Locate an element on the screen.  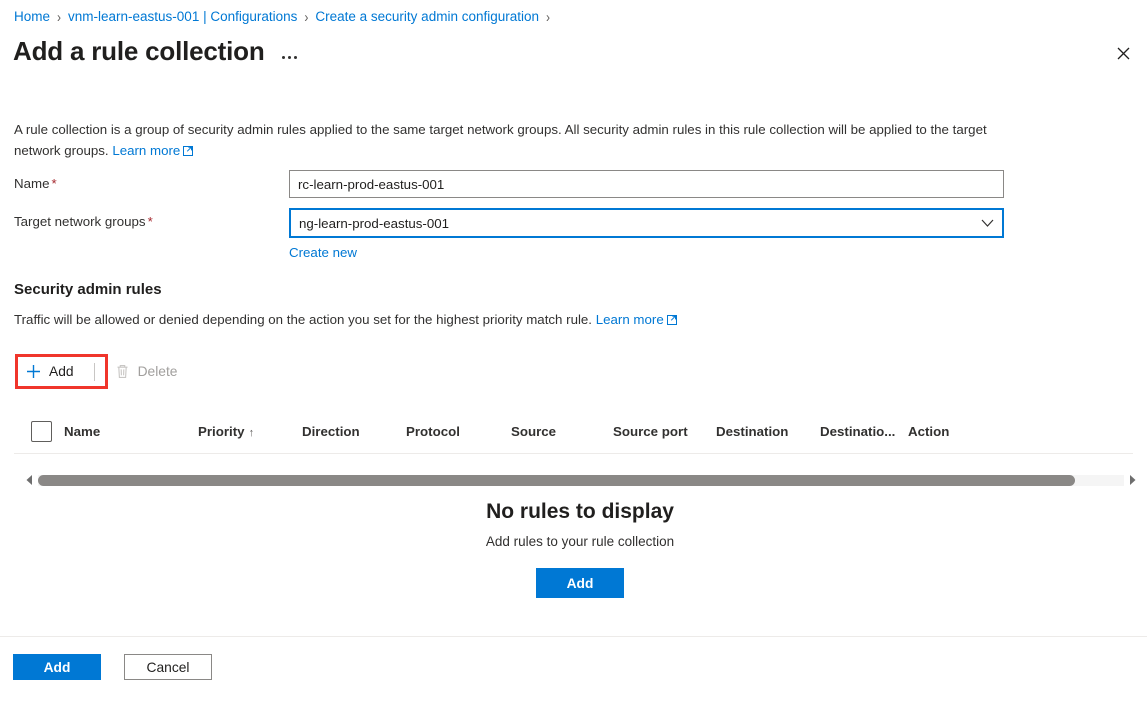
scroll-right-arrow-icon is located at coordinates (1132, 480).